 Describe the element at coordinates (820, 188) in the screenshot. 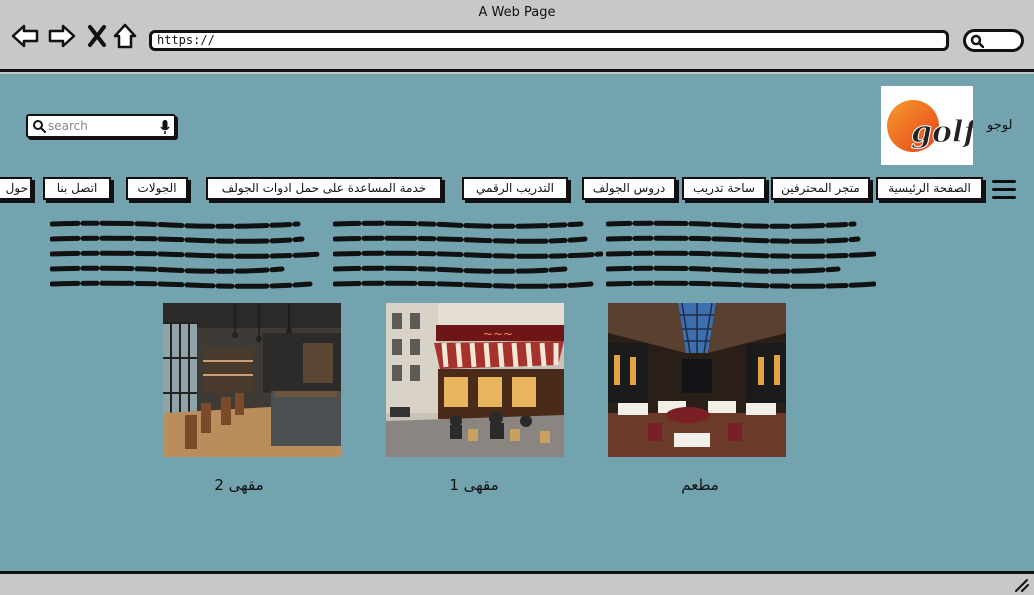

I see `nav-item-pro-shop: متجر المحترفين` at that location.